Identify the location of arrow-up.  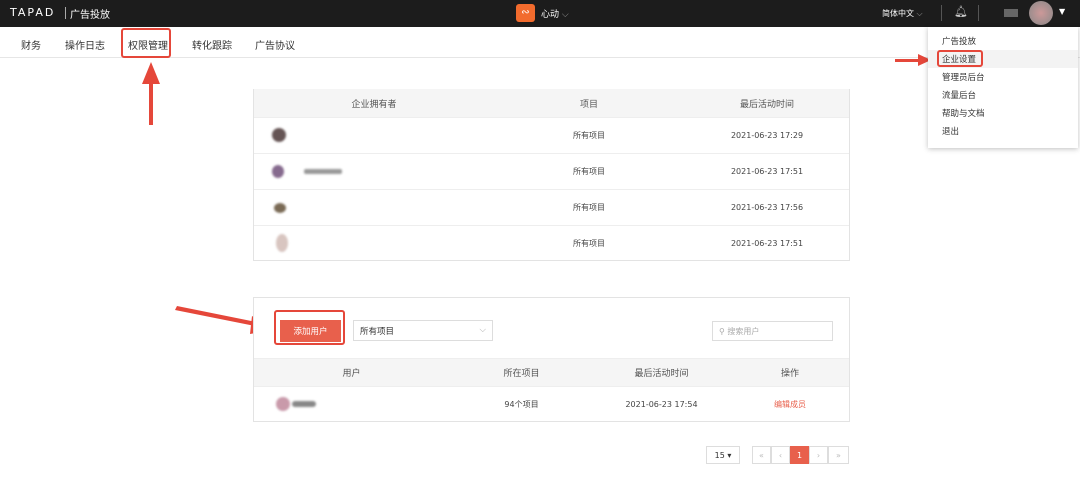
(151, 93).